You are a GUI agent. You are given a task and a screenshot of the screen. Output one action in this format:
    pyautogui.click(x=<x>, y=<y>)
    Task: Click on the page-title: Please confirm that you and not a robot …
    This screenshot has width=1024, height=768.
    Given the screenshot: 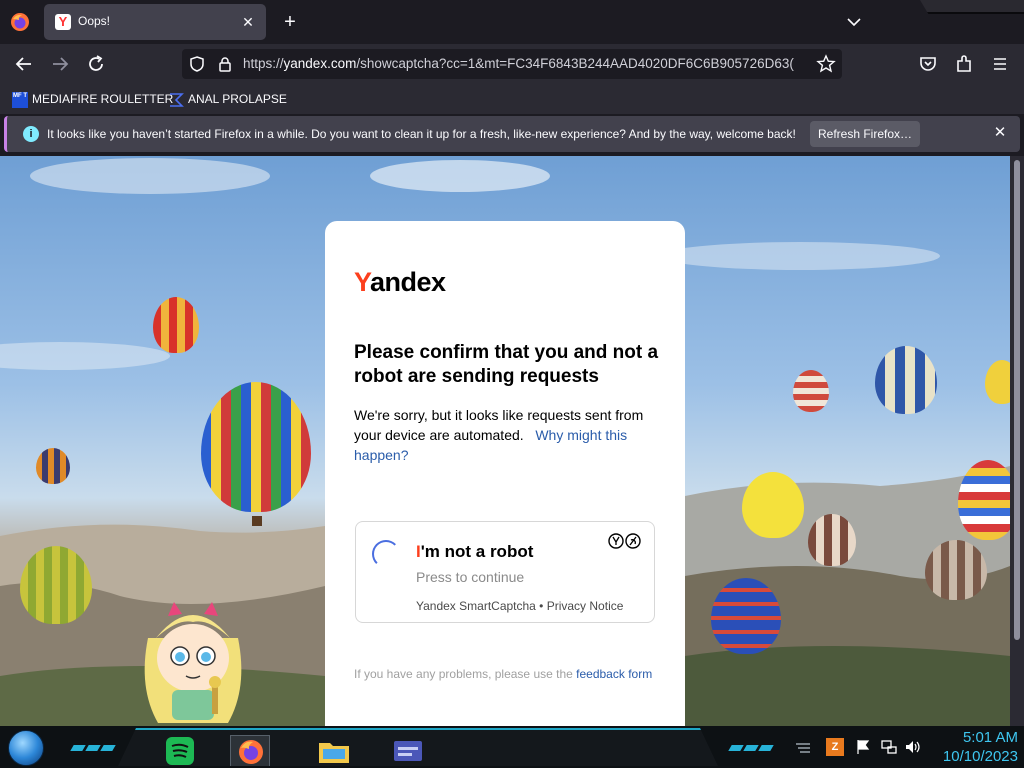 What is the action you would take?
    pyautogui.click(x=506, y=364)
    